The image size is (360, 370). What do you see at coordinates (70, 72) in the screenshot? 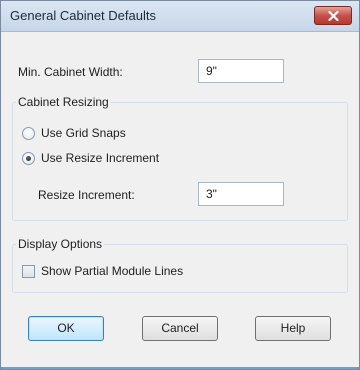
I see `min-cabinet-width-label: Min. Cabinet Width:` at bounding box center [70, 72].